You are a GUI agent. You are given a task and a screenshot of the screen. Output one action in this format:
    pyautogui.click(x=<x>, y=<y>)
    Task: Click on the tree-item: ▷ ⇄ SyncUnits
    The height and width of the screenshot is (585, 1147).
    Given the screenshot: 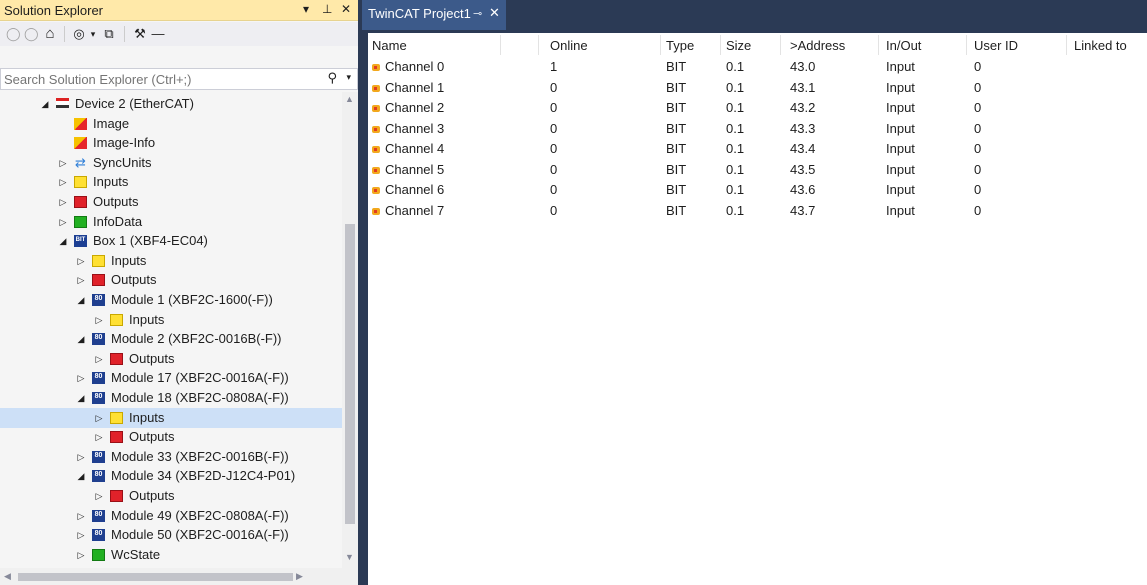 What is the action you would take?
    pyautogui.click(x=171, y=163)
    